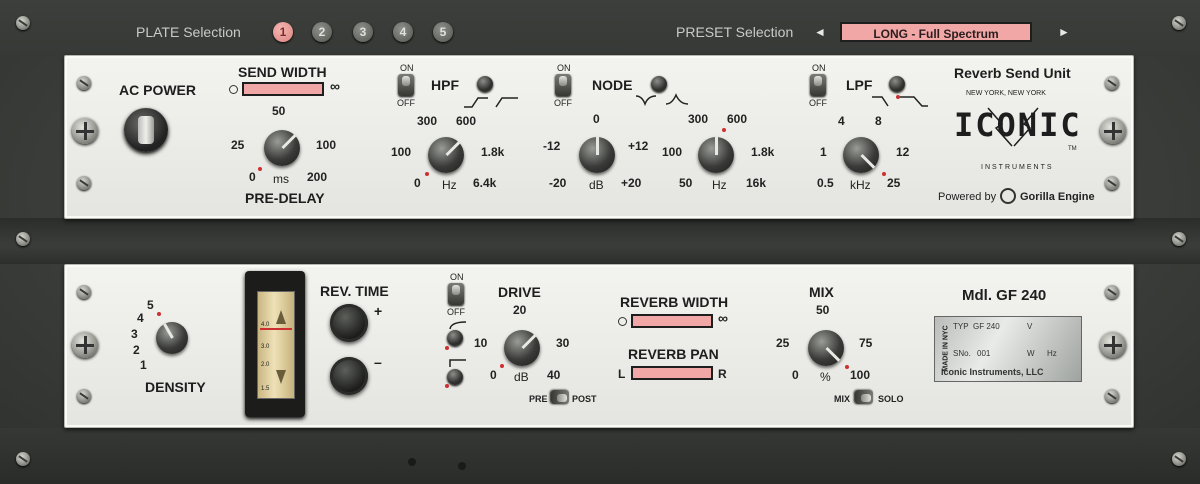 Image resolution: width=1200 pixels, height=484 pixels. What do you see at coordinates (672, 373) in the screenshot?
I see `reverb-pan-slider` at bounding box center [672, 373].